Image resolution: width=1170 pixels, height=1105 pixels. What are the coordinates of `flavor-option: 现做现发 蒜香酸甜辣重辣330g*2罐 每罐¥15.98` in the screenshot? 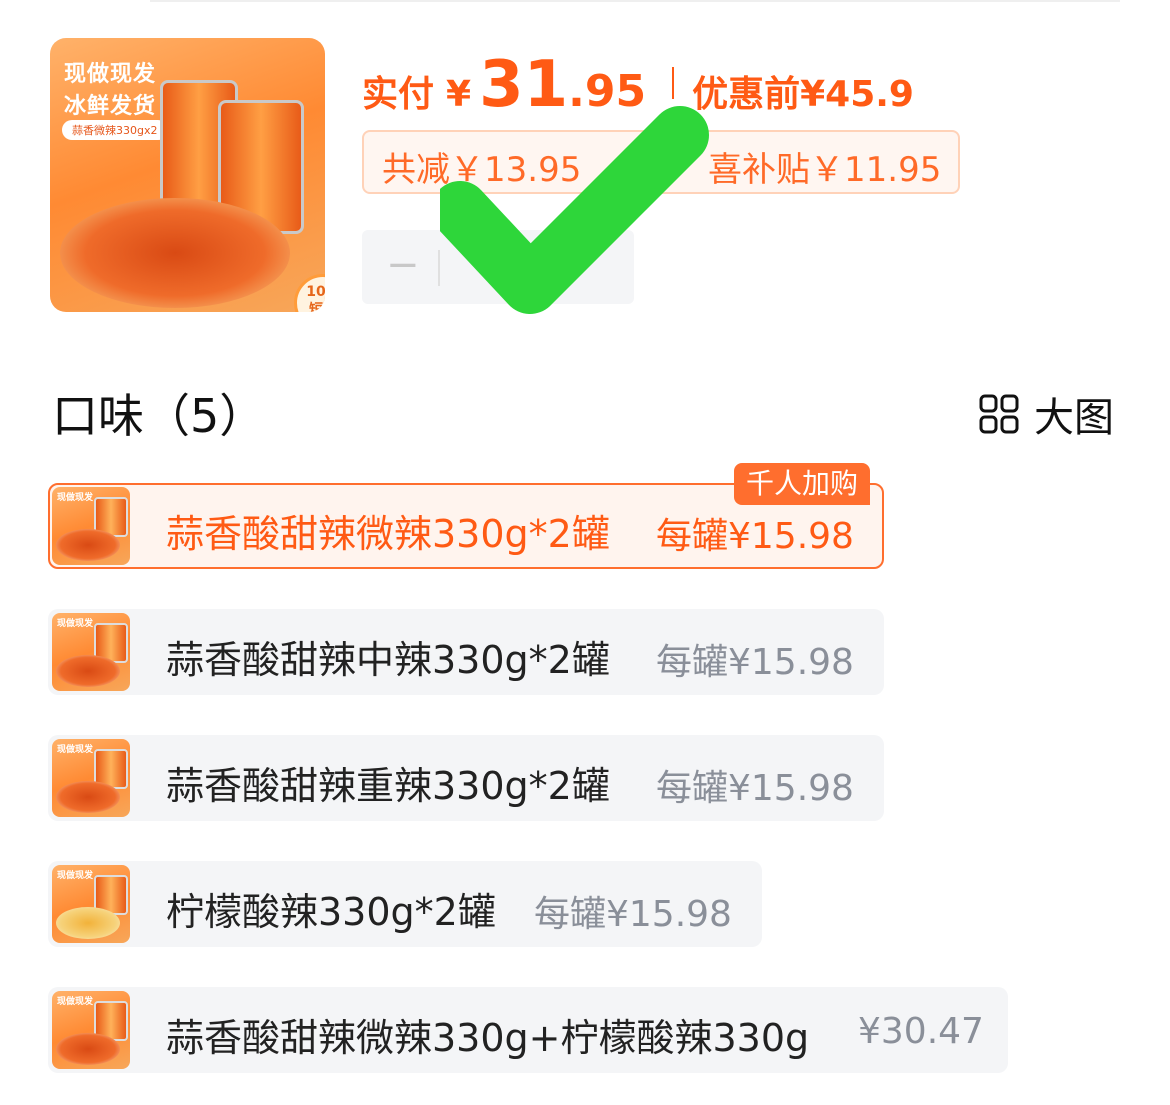 It's located at (466, 778).